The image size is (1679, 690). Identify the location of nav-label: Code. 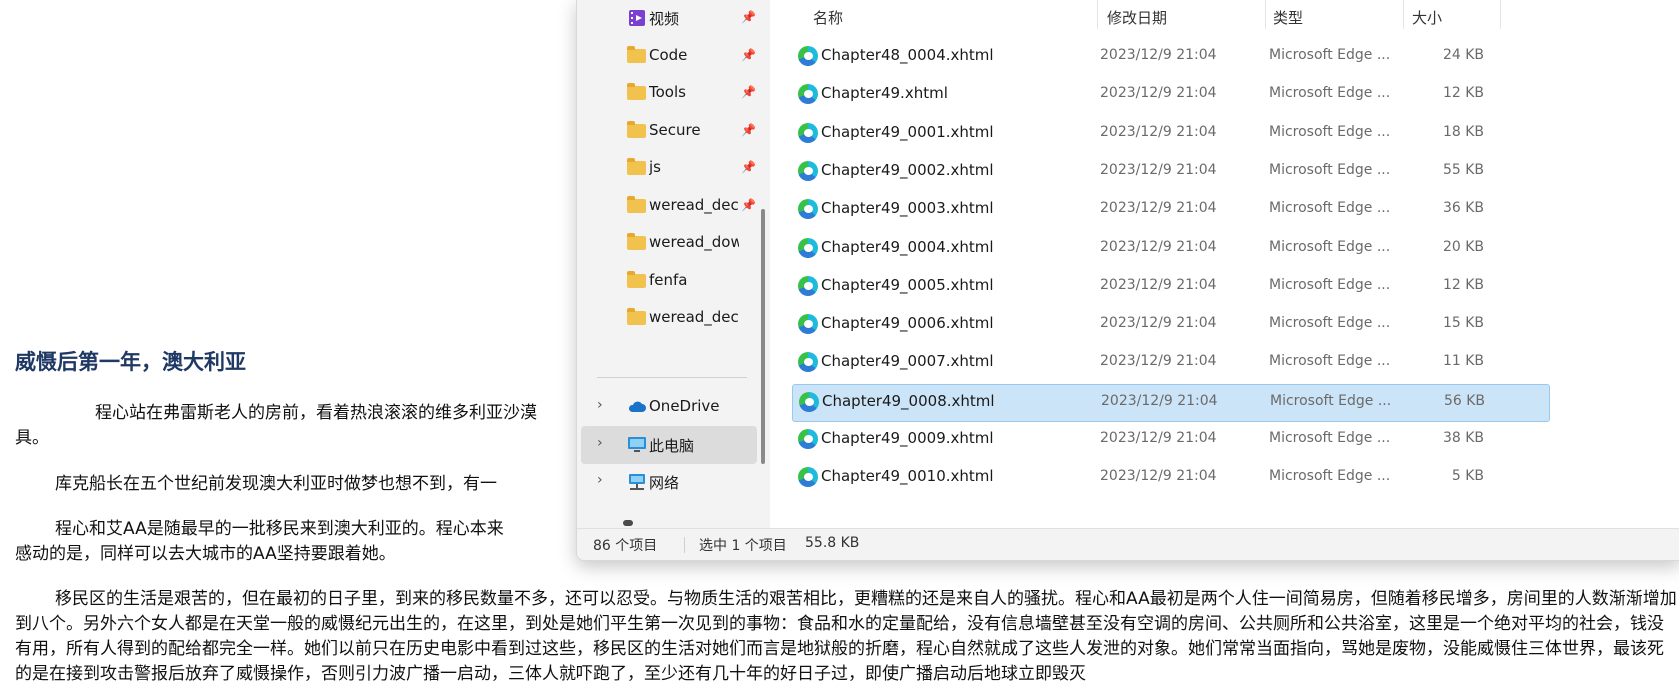
(668, 54).